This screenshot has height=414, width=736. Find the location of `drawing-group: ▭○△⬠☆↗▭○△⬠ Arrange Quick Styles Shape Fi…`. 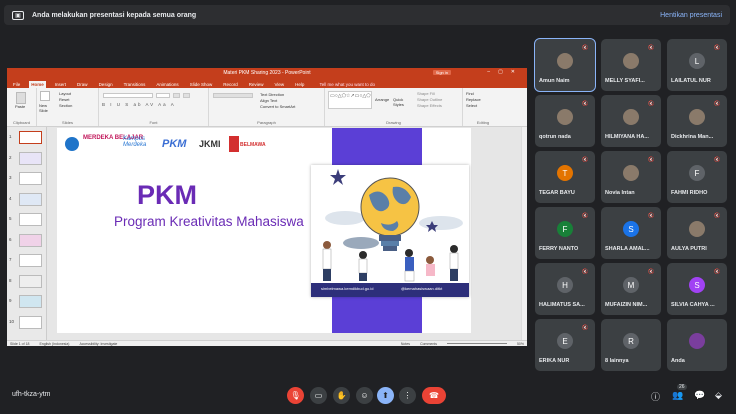

drawing-group: ▭○△⬠☆↗▭○△⬠ Arrange Quick Styles Shape Fi… is located at coordinates (394, 107).